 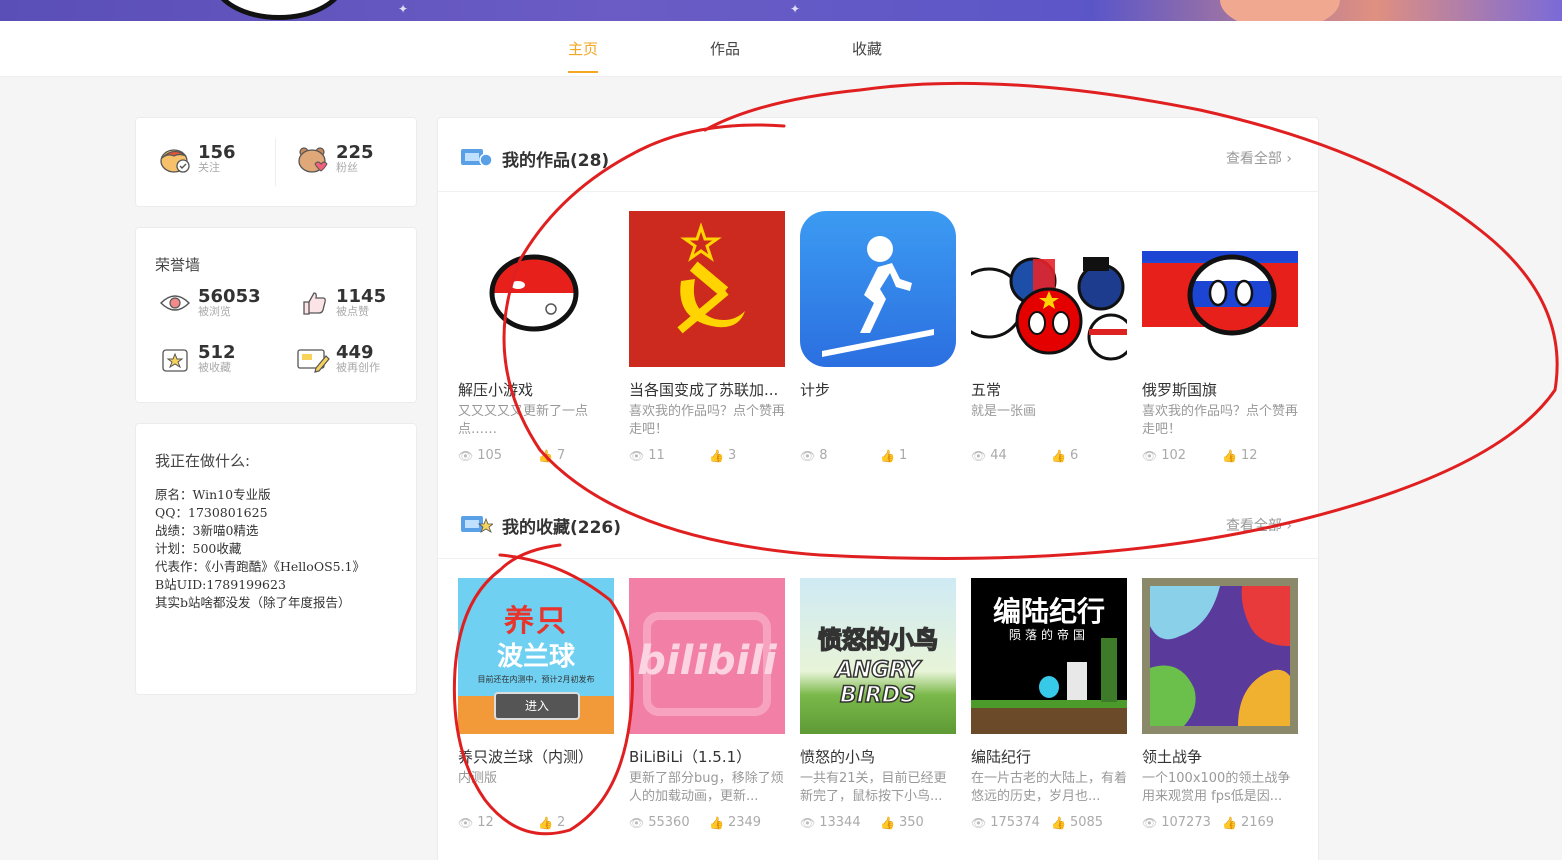 What do you see at coordinates (1220, 656) in the screenshot?
I see `favorite-thumbnail` at bounding box center [1220, 656].